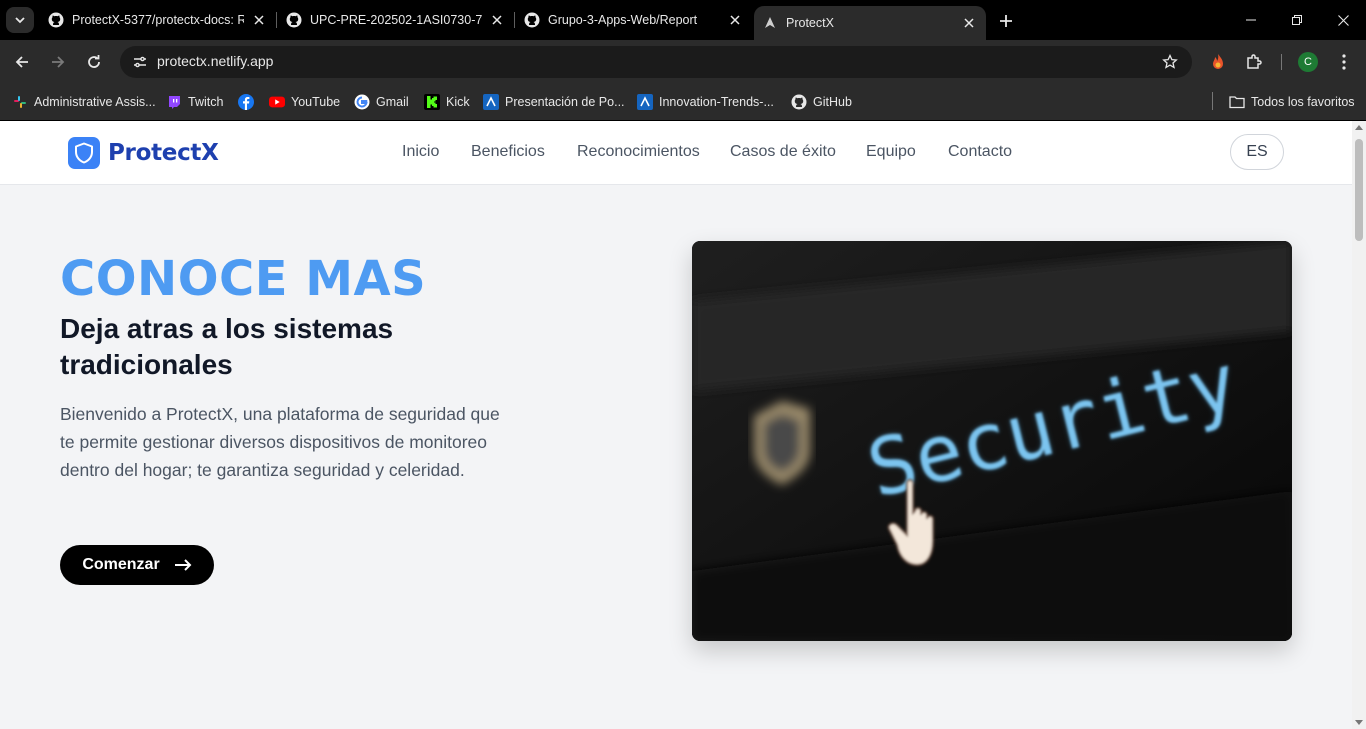  What do you see at coordinates (1212, 101) in the screenshot?
I see `bookmarks-divider` at bounding box center [1212, 101].